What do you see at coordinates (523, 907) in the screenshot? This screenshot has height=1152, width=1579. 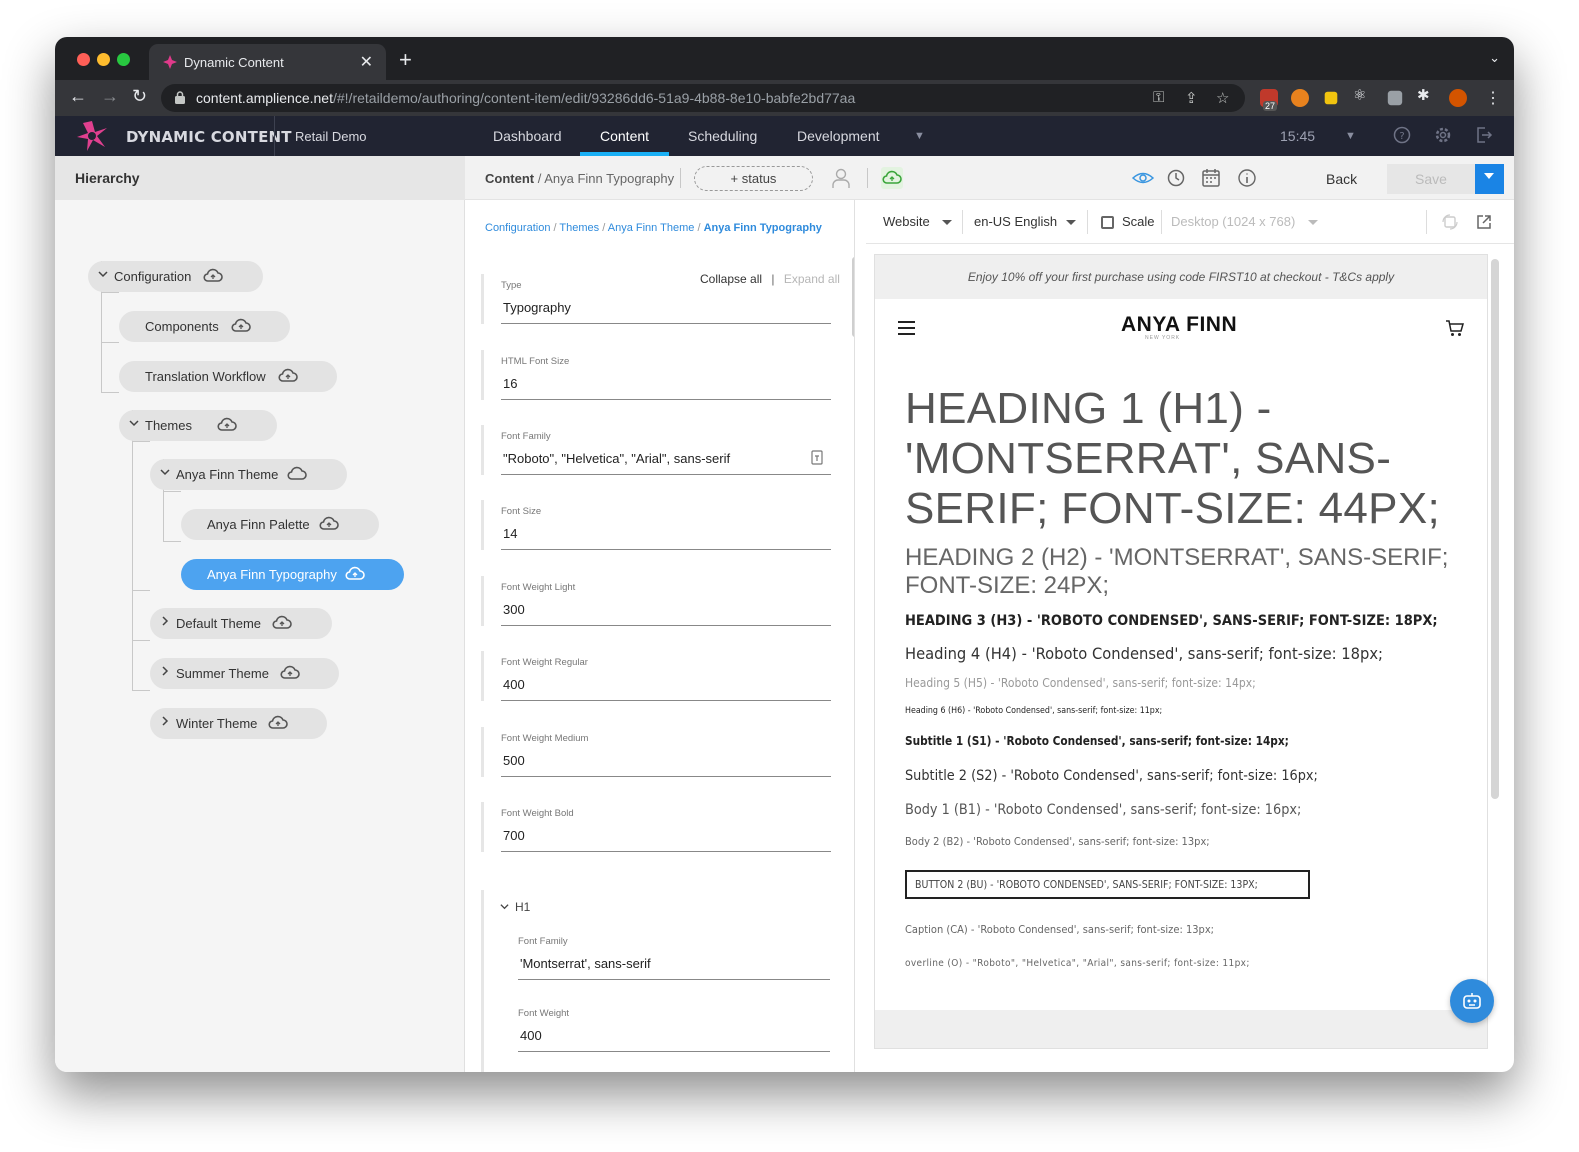 I see `h1-section-title: H1` at bounding box center [523, 907].